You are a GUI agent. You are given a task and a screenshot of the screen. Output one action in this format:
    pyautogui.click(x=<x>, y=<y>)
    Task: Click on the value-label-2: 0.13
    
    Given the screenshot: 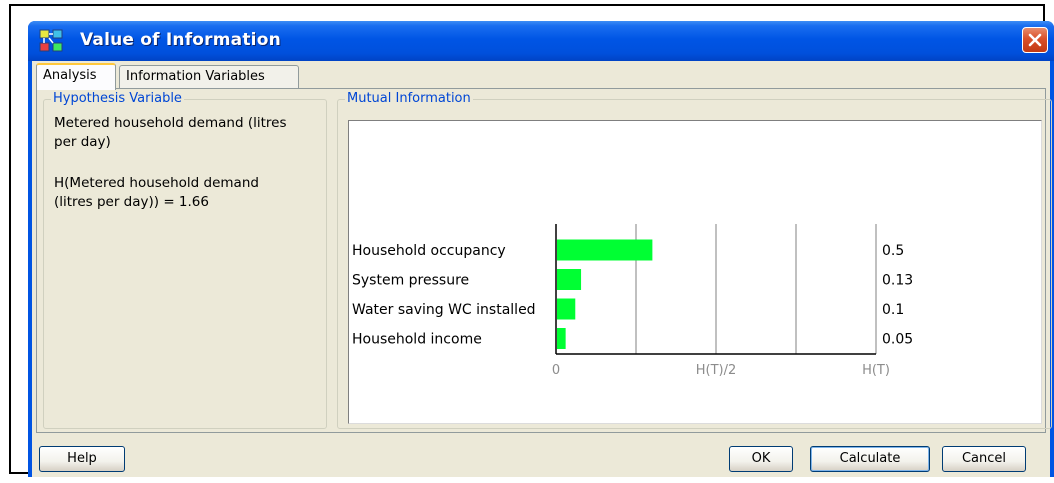 What is the action you would take?
    pyautogui.click(x=897, y=281)
    